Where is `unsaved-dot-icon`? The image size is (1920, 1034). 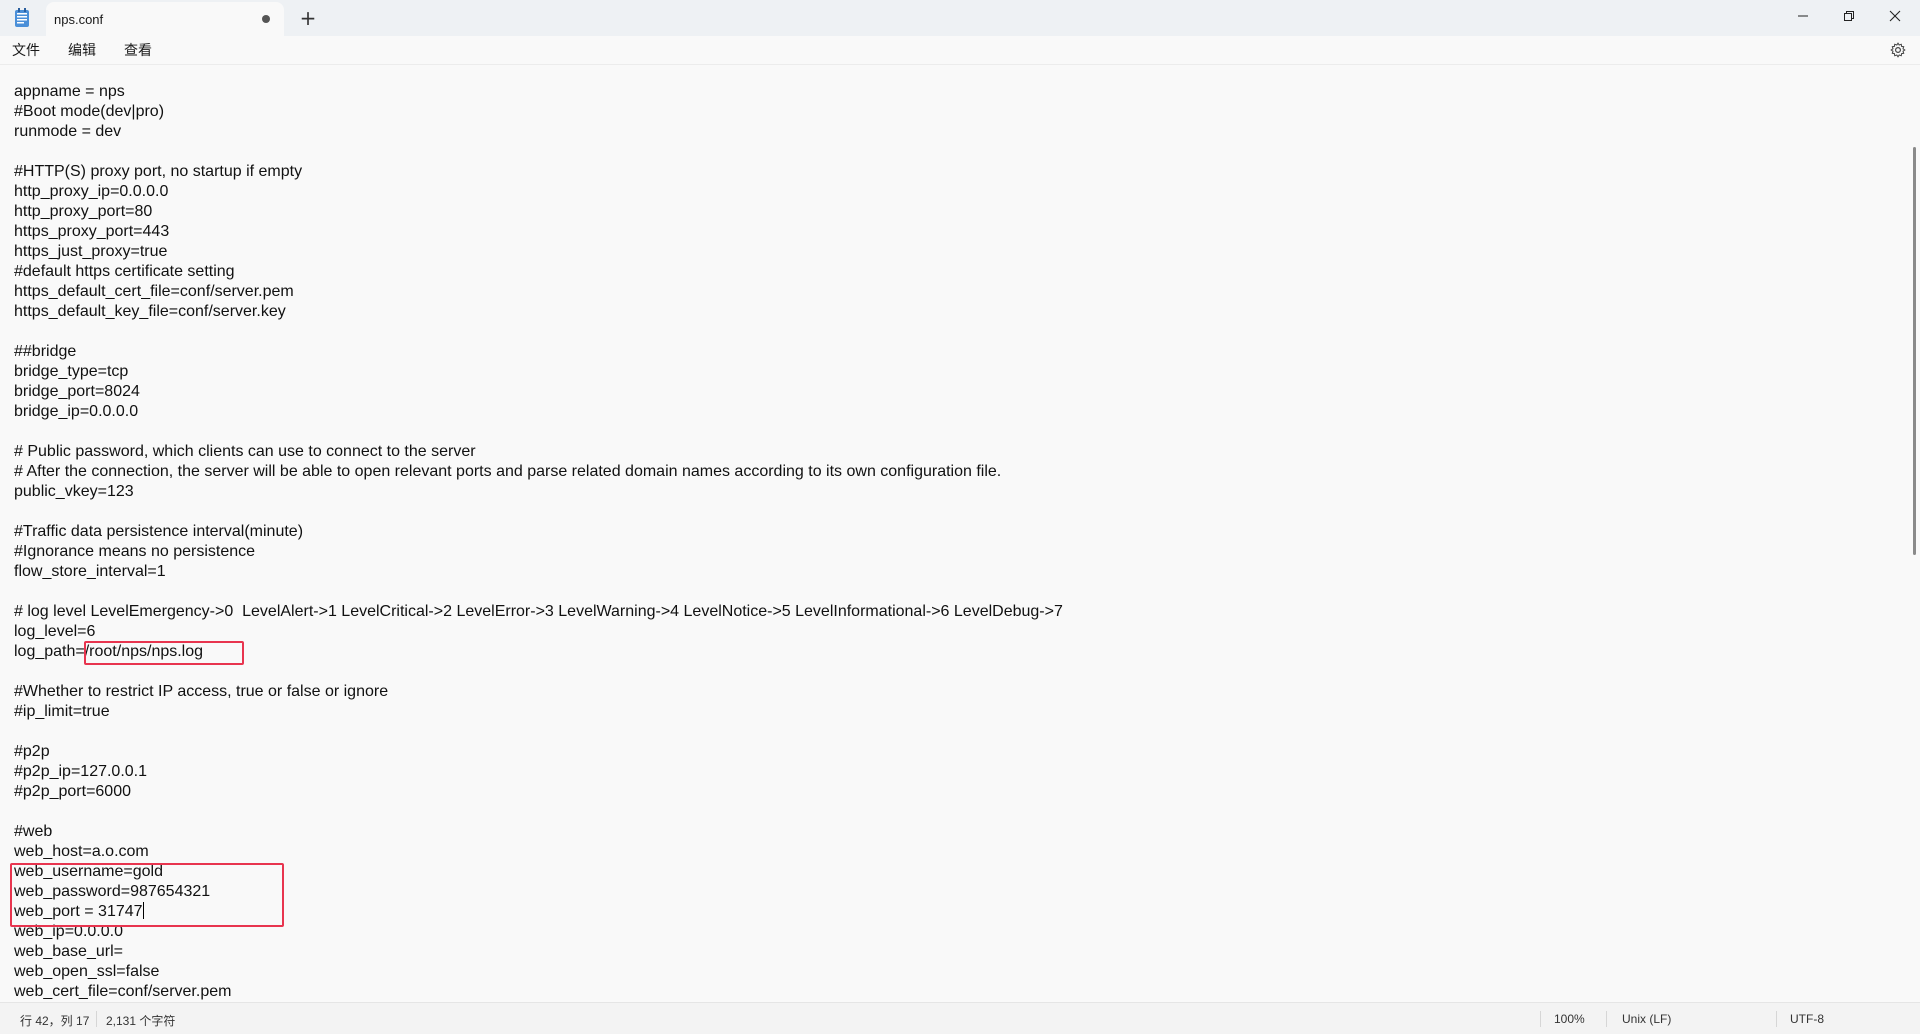 unsaved-dot-icon is located at coordinates (266, 19).